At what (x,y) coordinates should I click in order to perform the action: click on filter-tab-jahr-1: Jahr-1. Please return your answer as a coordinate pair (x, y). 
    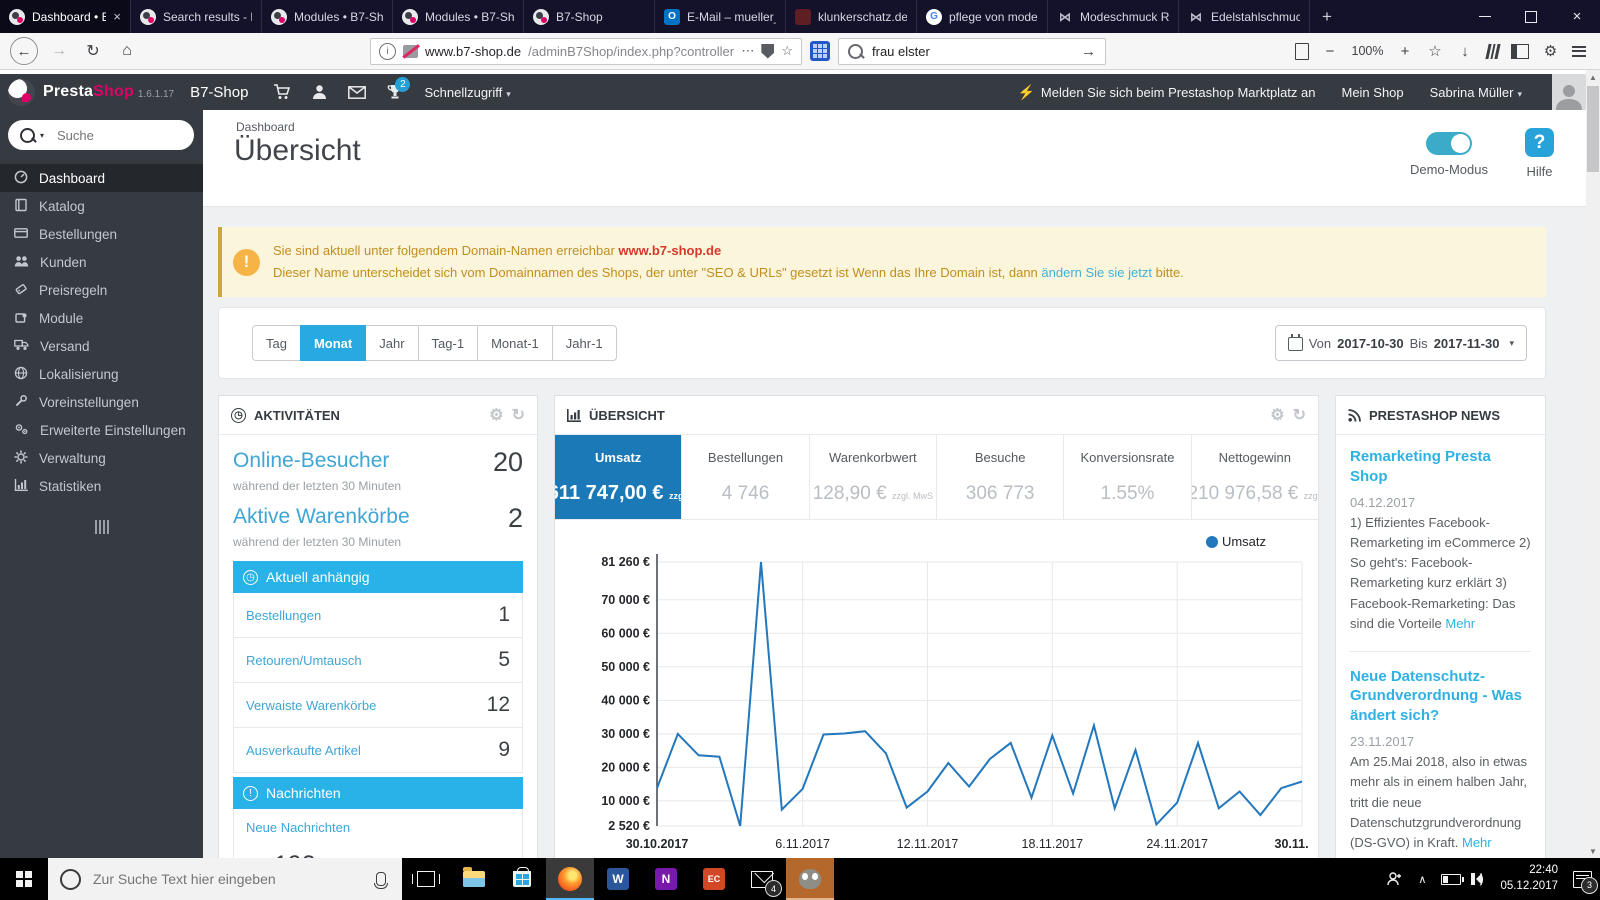
    Looking at the image, I should click on (584, 343).